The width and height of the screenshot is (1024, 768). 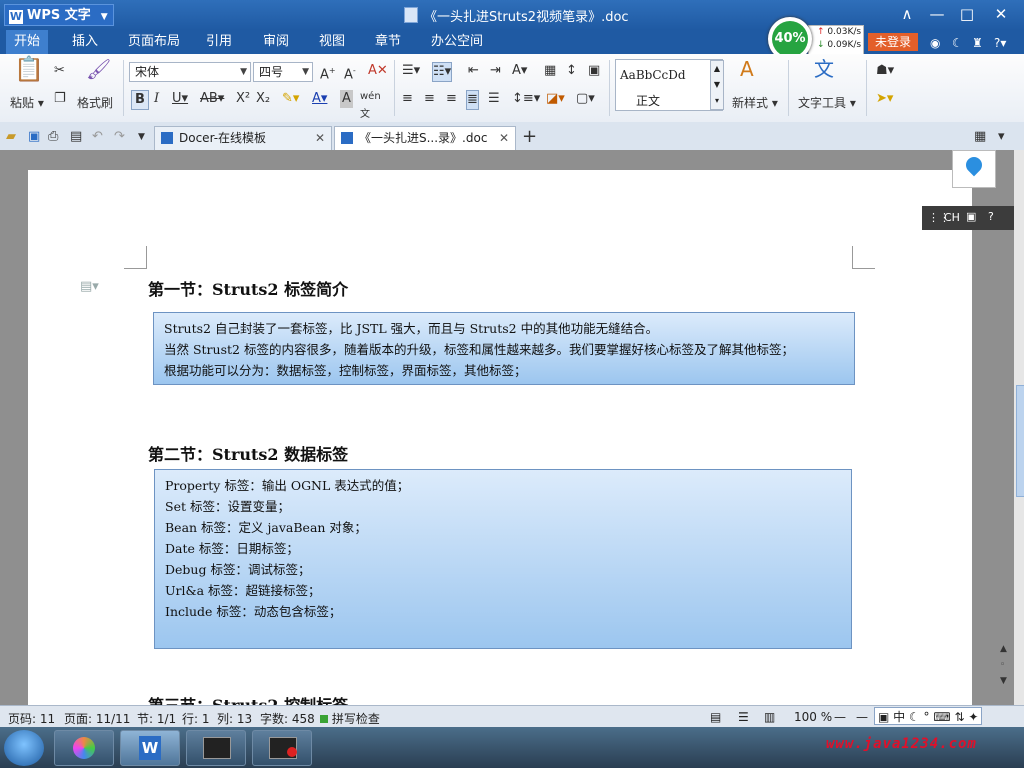 What do you see at coordinates (85, 42) in the screenshot?
I see `menu-insert: 插入` at bounding box center [85, 42].